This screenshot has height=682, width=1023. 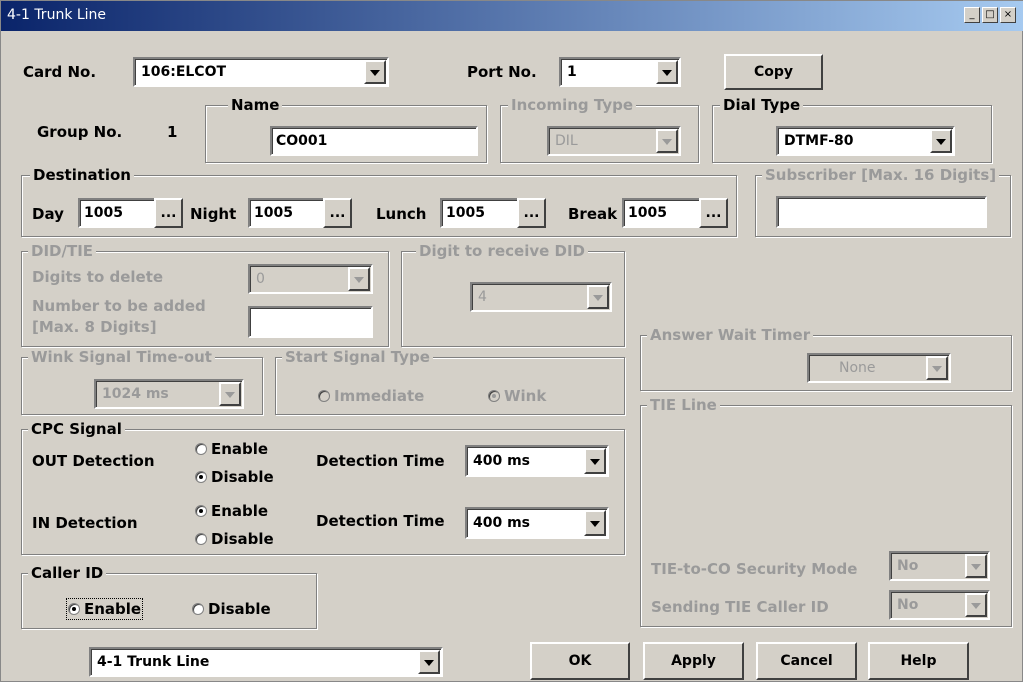 I want to click on incoming-type-value: DIL, so click(x=566, y=141).